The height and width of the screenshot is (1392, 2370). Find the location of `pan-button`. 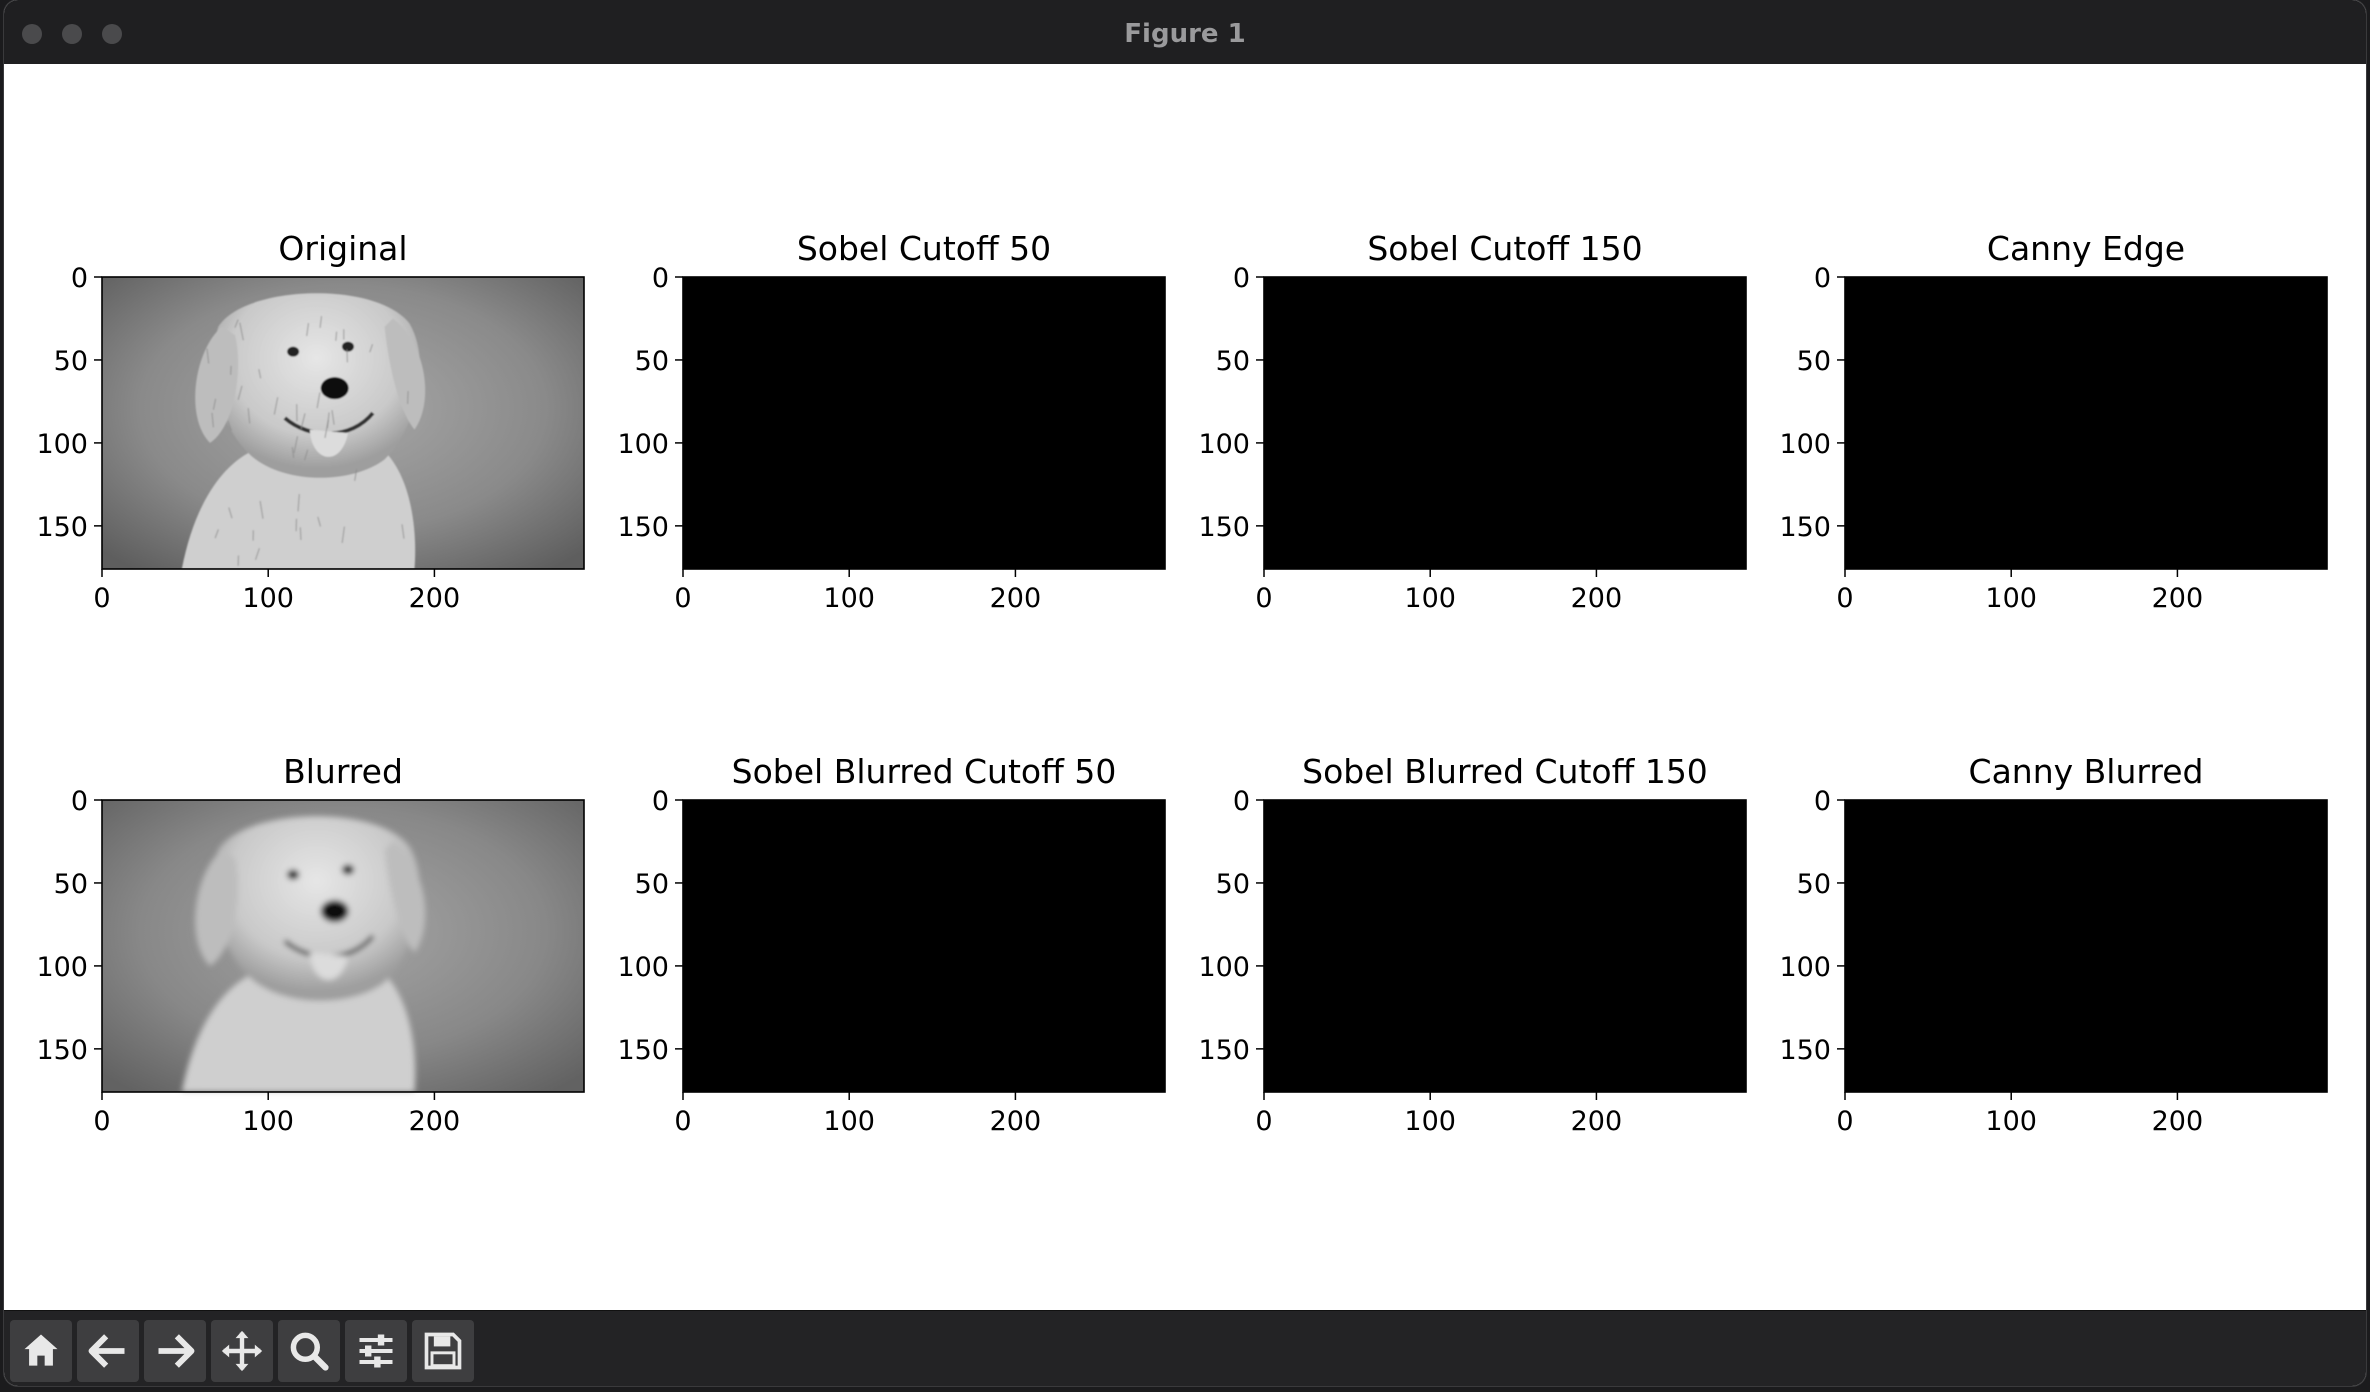

pan-button is located at coordinates (242, 1351).